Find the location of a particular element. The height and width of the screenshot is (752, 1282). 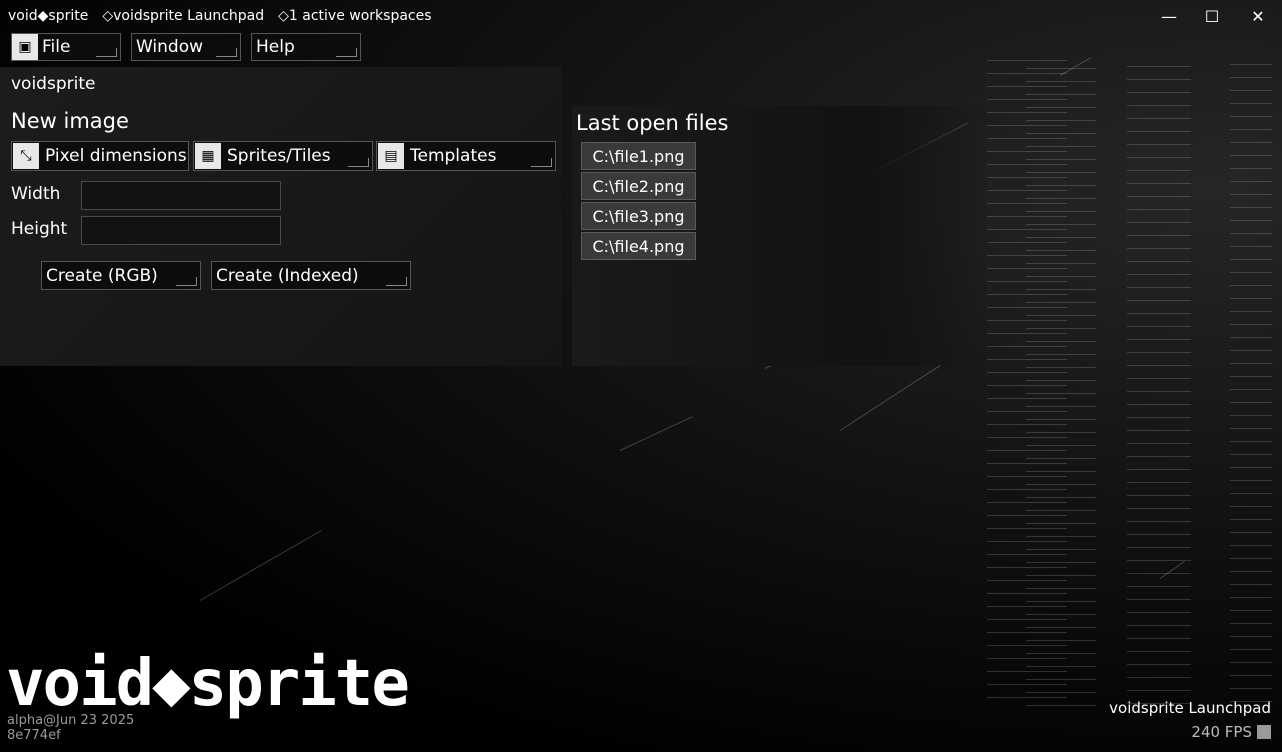

tab-launchpad: ◇voidsprite Launchpad is located at coordinates (183, 16).